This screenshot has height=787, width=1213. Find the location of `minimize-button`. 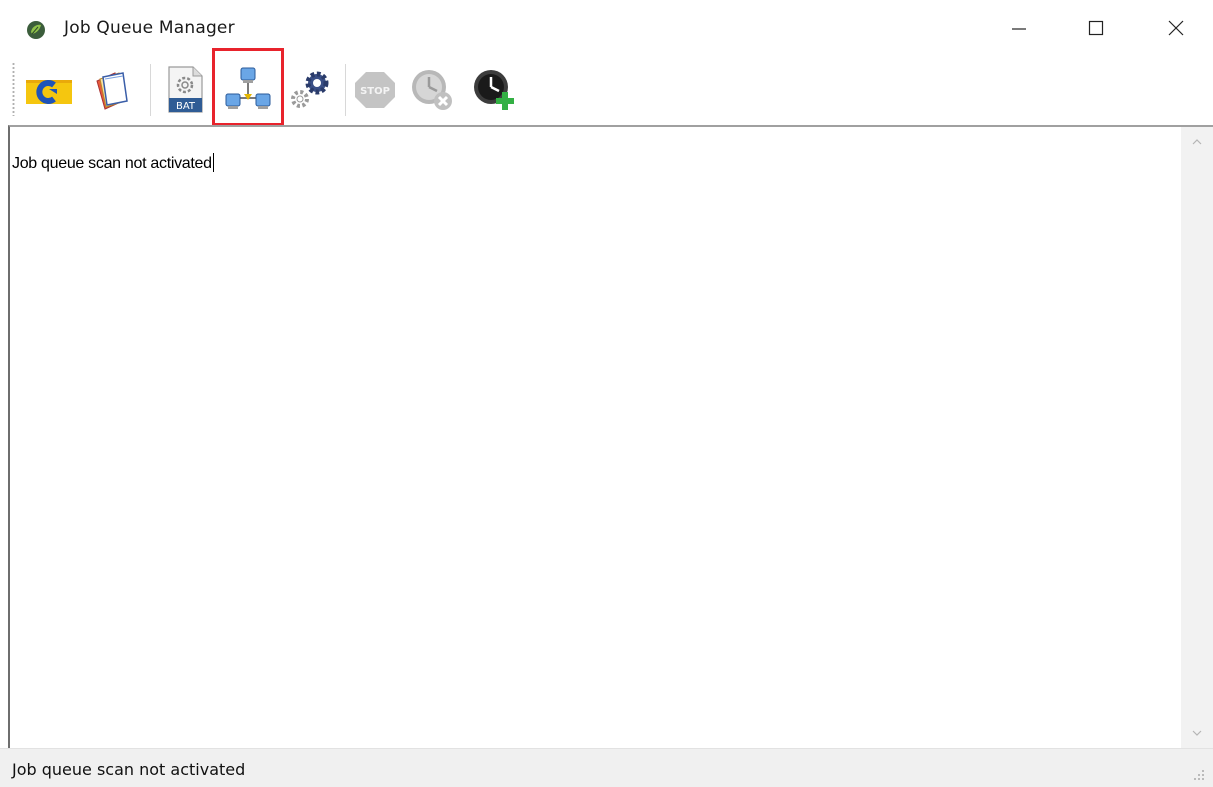

minimize-button is located at coordinates (1019, 28).